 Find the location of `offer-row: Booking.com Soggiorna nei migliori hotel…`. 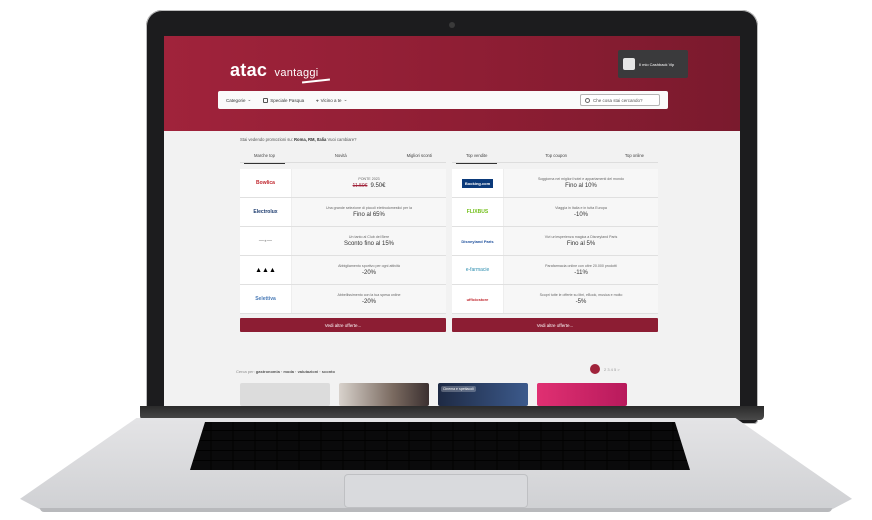

offer-row: Booking.com Soggiorna nei migliori hotel… is located at coordinates (555, 183).